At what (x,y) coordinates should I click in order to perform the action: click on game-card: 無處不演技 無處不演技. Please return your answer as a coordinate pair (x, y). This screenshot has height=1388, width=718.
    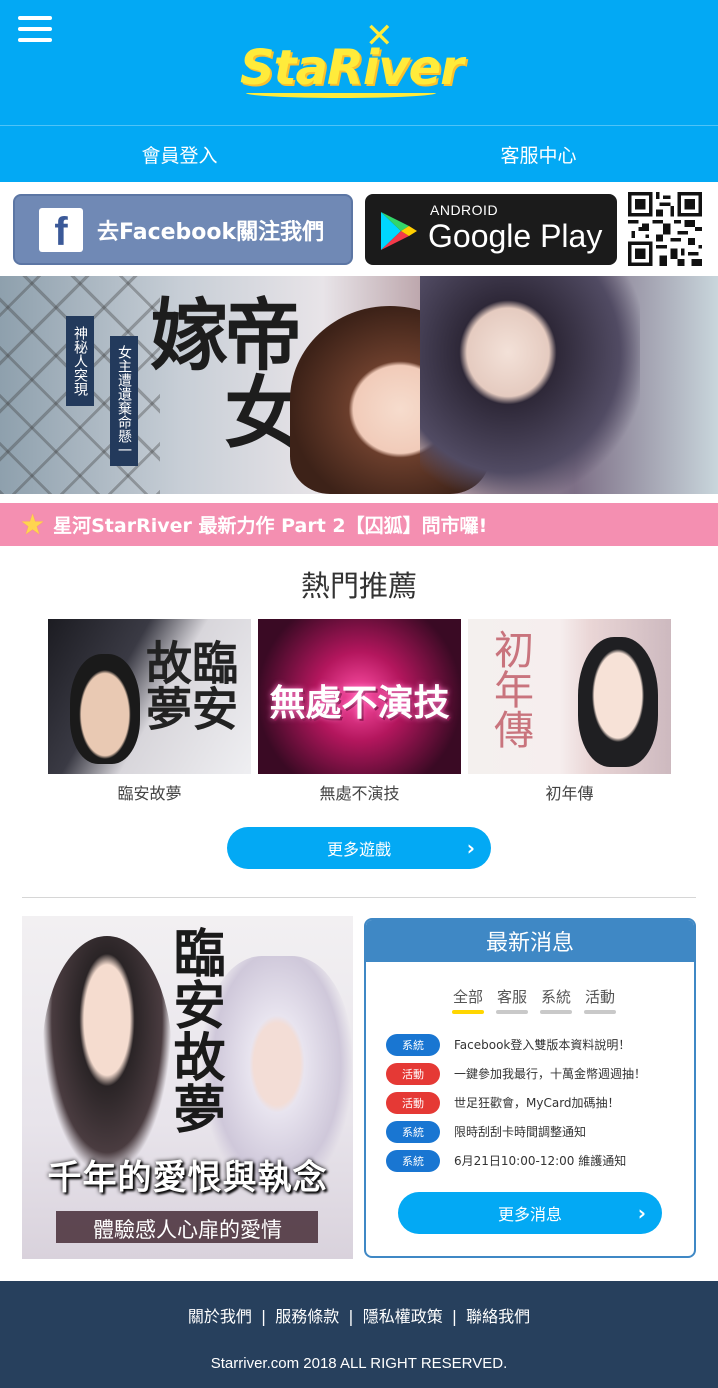
    Looking at the image, I should click on (359, 711).